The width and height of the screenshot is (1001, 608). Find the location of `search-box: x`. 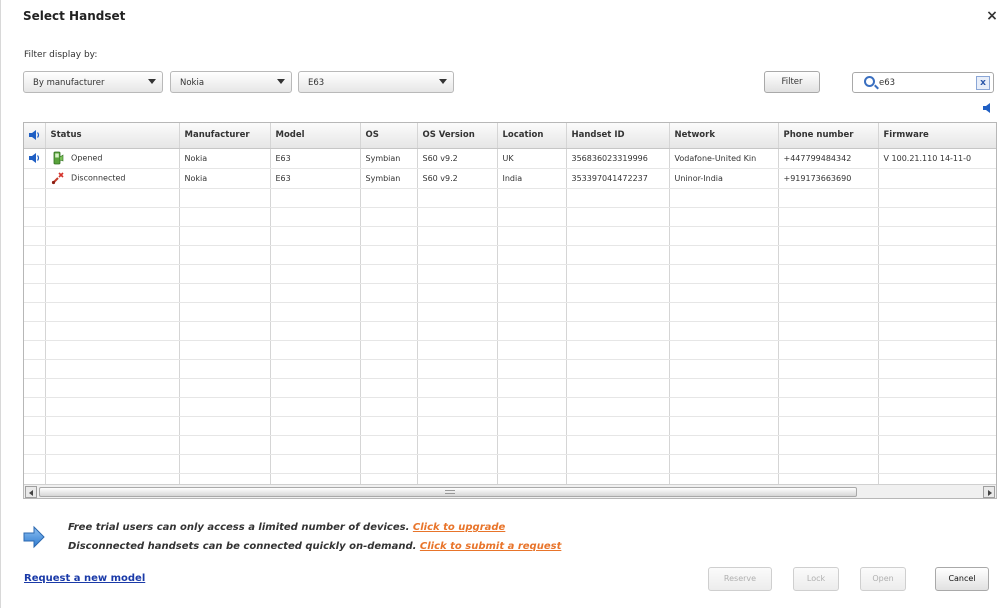

search-box: x is located at coordinates (923, 82).